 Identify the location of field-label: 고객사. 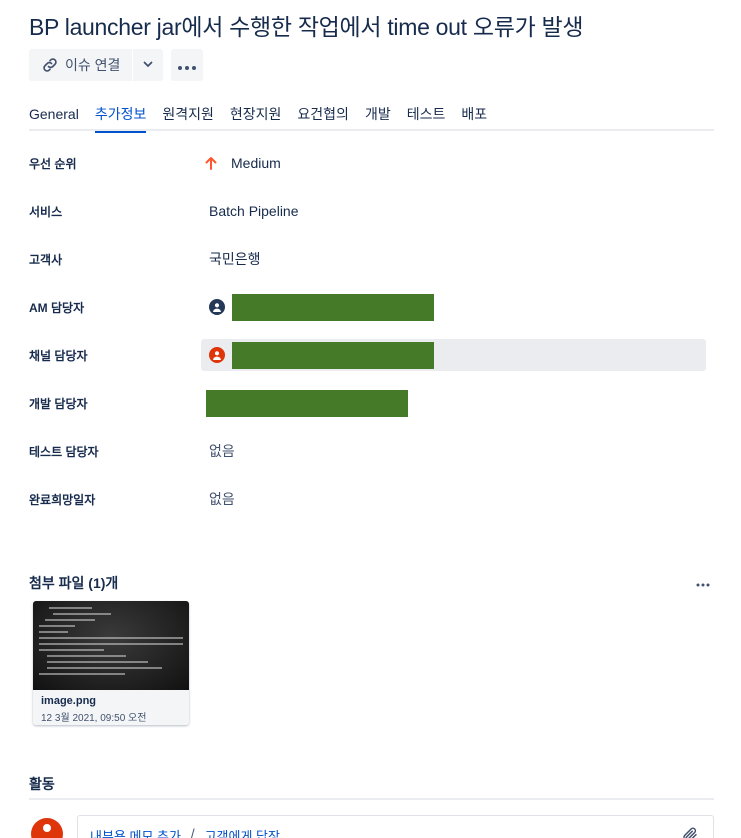
(46, 259).